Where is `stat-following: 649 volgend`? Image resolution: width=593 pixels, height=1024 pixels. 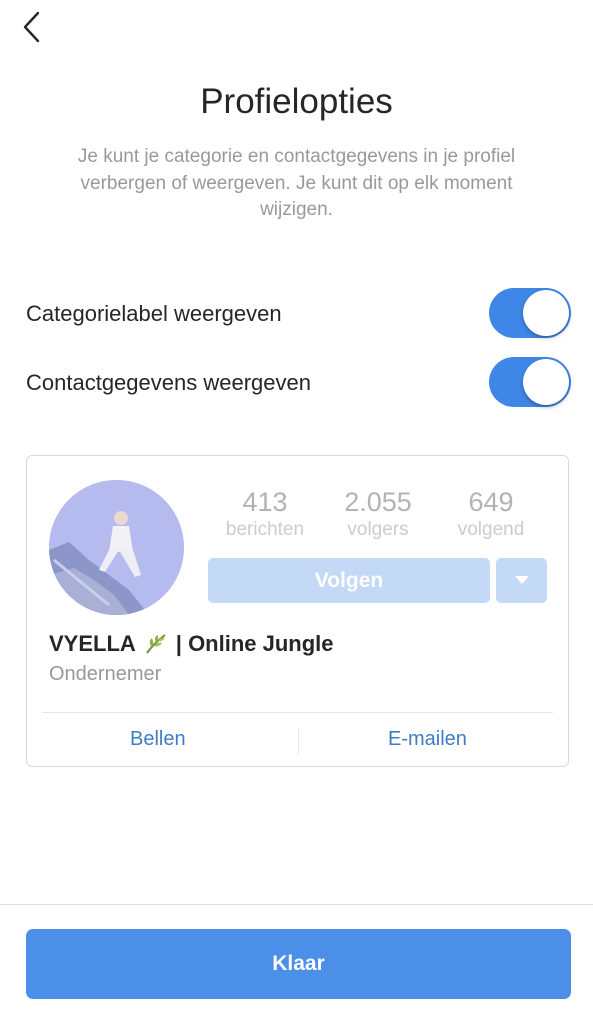
stat-following: 649 volgend is located at coordinates (491, 514).